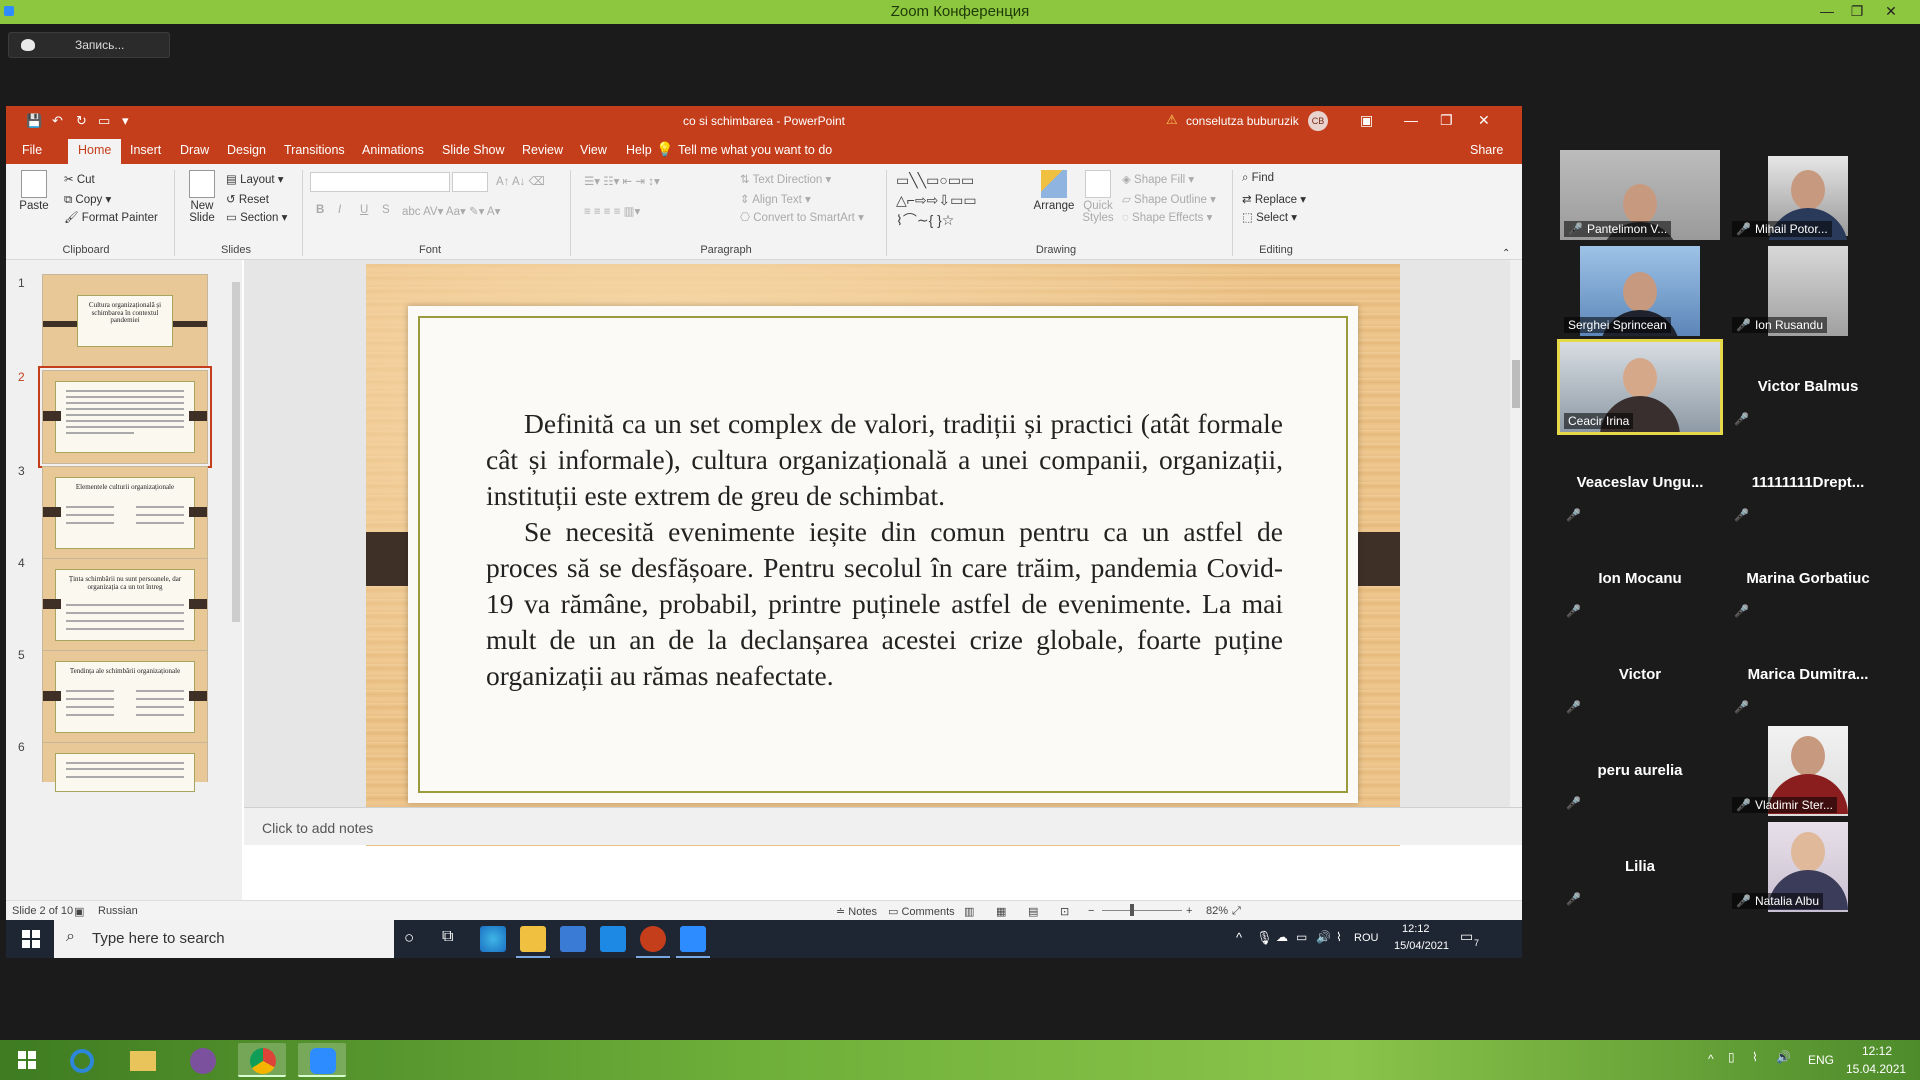 Image resolution: width=1920 pixels, height=1080 pixels. Describe the element at coordinates (1640, 291) in the screenshot. I see `participant-tile: Serghei Sprincean` at that location.